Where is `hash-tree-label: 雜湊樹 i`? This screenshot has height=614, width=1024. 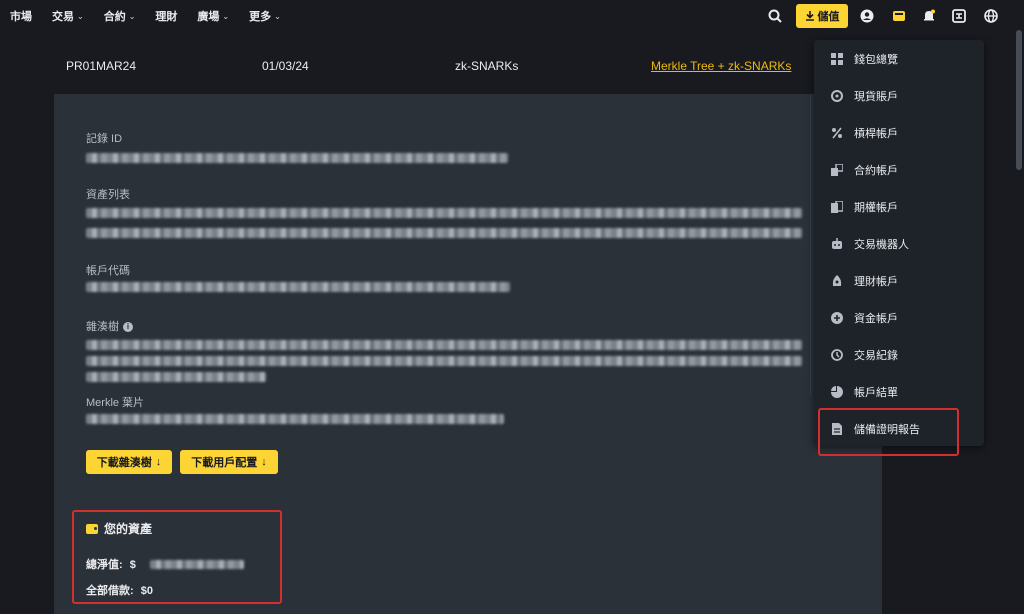
hash-tree-label: 雜湊樹 i is located at coordinates (109, 326).